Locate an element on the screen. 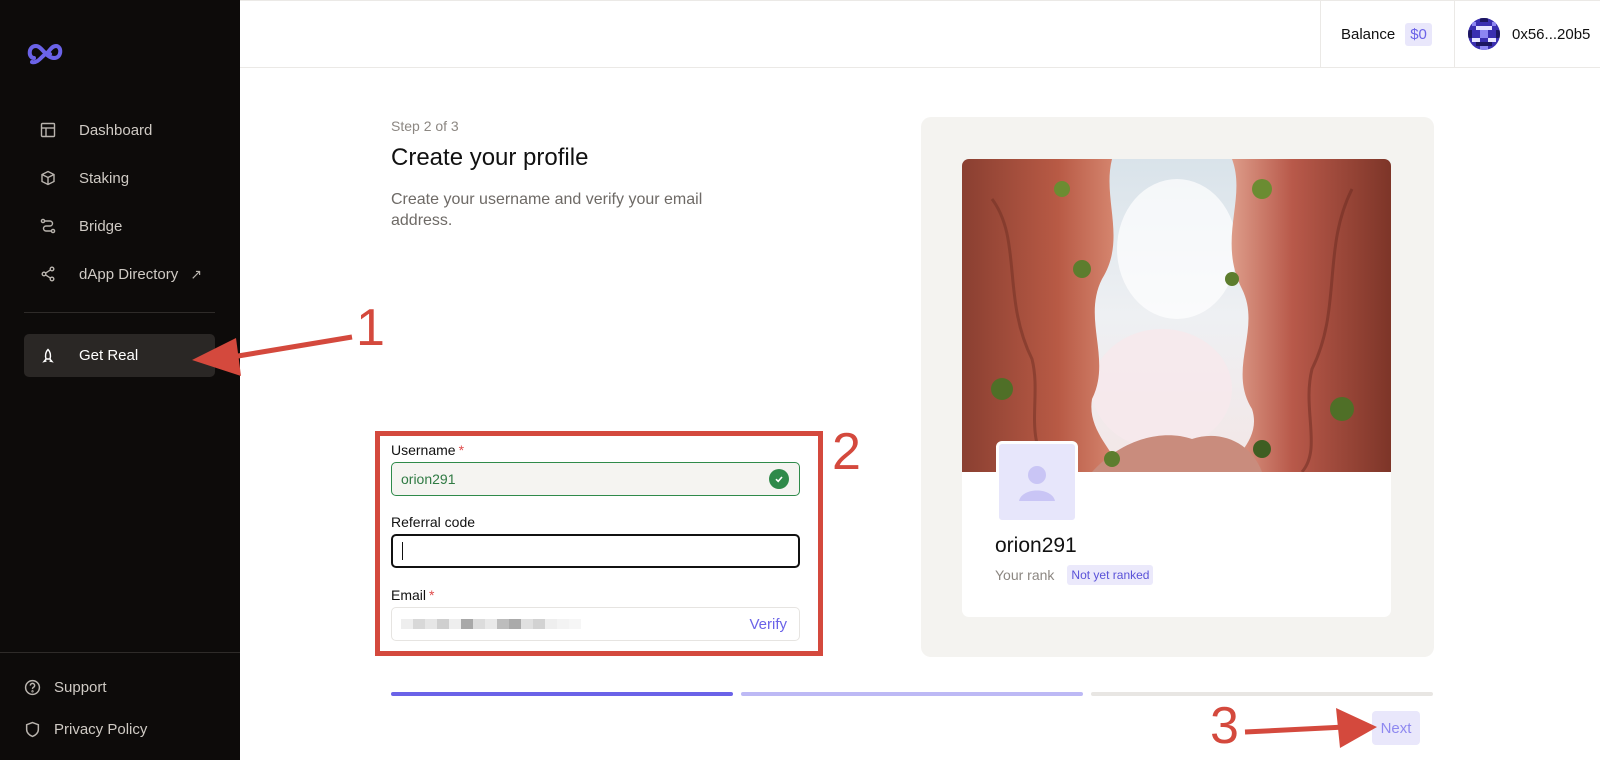  sidebar-item-dashboard: Dashboard is located at coordinates (119, 130).